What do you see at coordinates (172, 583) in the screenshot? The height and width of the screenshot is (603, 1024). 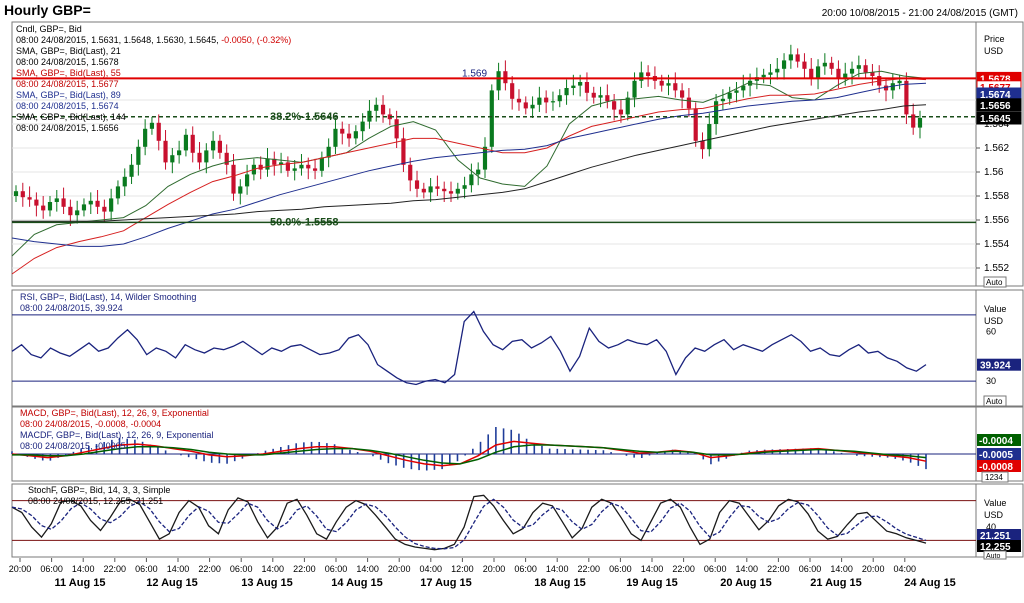 I see `date-label: 12 Aug 15` at bounding box center [172, 583].